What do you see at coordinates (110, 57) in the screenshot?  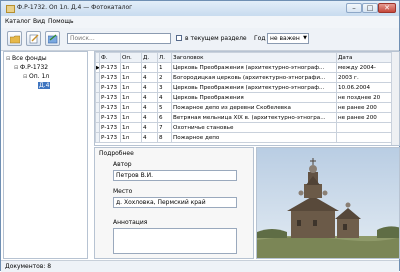 I see `column-header-fund: Ф.` at bounding box center [110, 57].